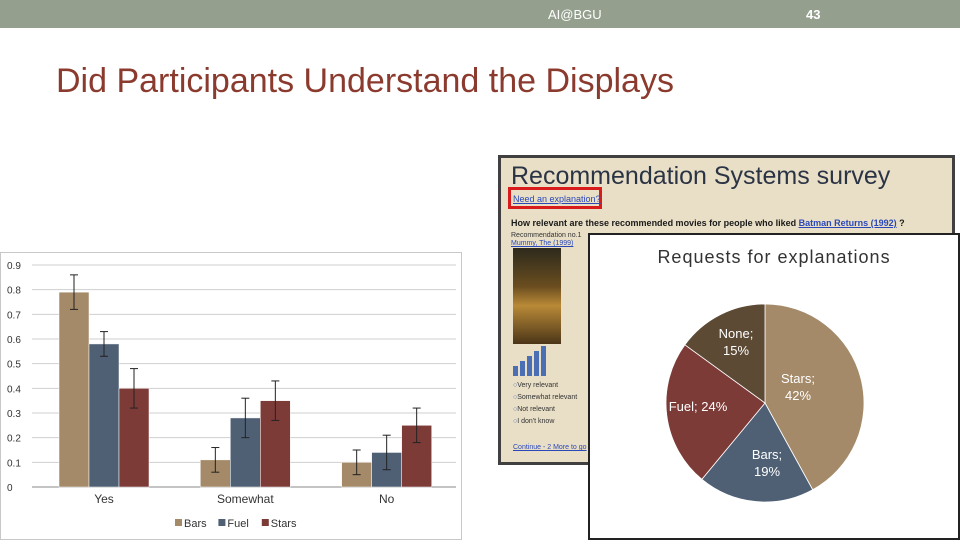  I want to click on movie-link: Mummy, The (1999), so click(542, 243).